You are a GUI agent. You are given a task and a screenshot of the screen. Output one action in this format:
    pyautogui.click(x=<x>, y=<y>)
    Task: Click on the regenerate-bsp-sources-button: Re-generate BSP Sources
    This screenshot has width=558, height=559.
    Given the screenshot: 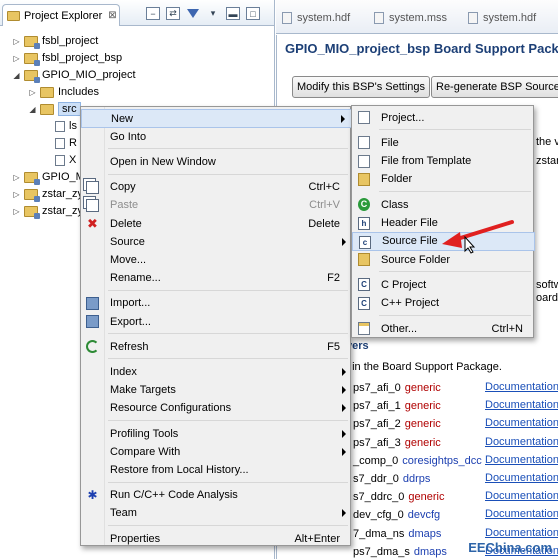 What is the action you would take?
    pyautogui.click(x=494, y=87)
    